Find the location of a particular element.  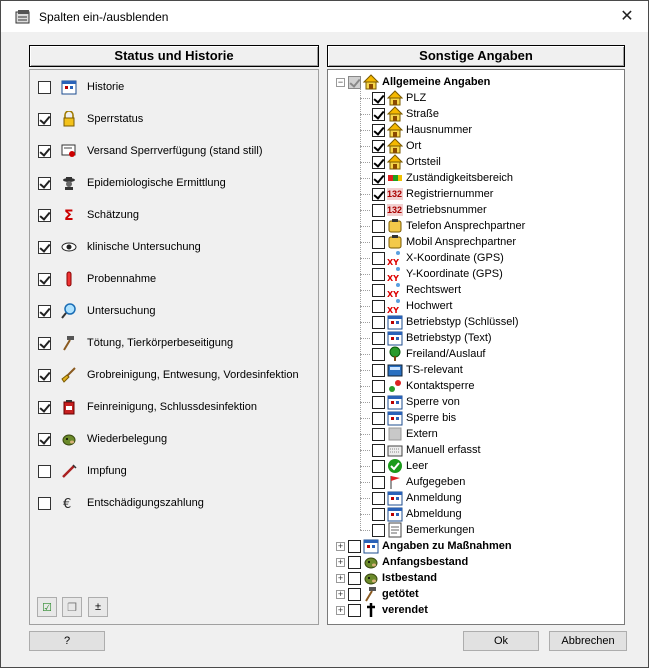

collapse-icon: − is located at coordinates (340, 82).